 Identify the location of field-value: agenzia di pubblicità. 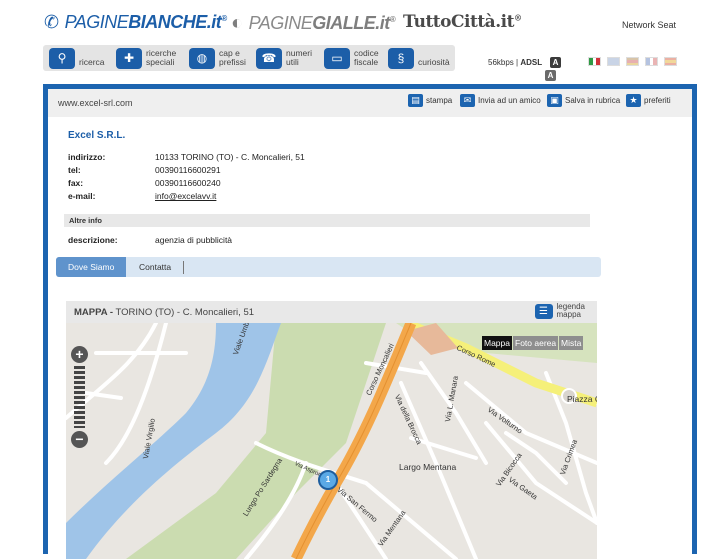
(194, 240).